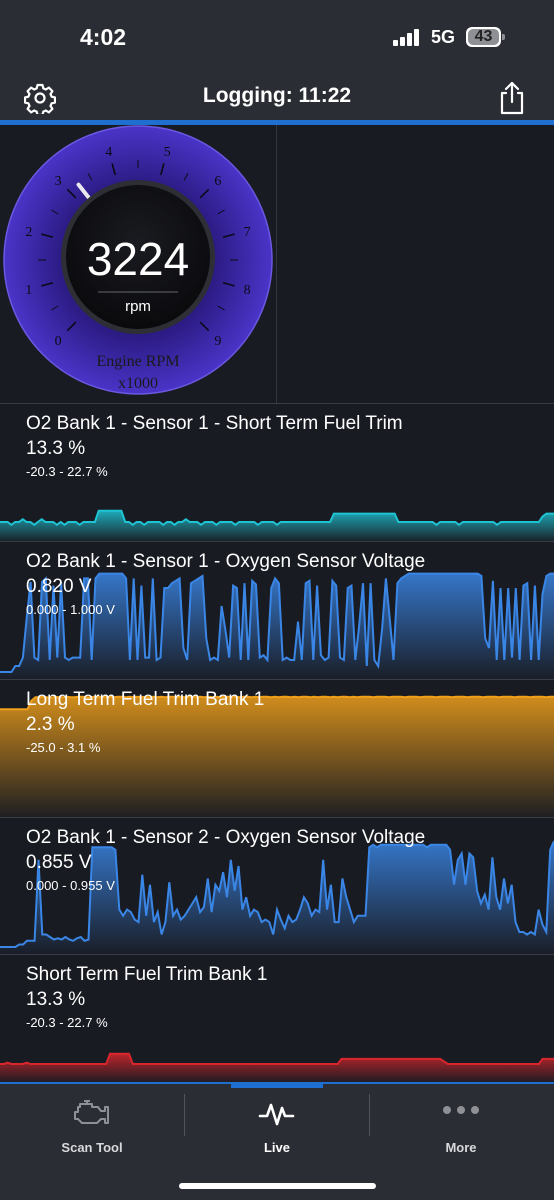 Image resolution: width=554 pixels, height=1200 pixels. I want to click on gear-icon, so click(40, 98).